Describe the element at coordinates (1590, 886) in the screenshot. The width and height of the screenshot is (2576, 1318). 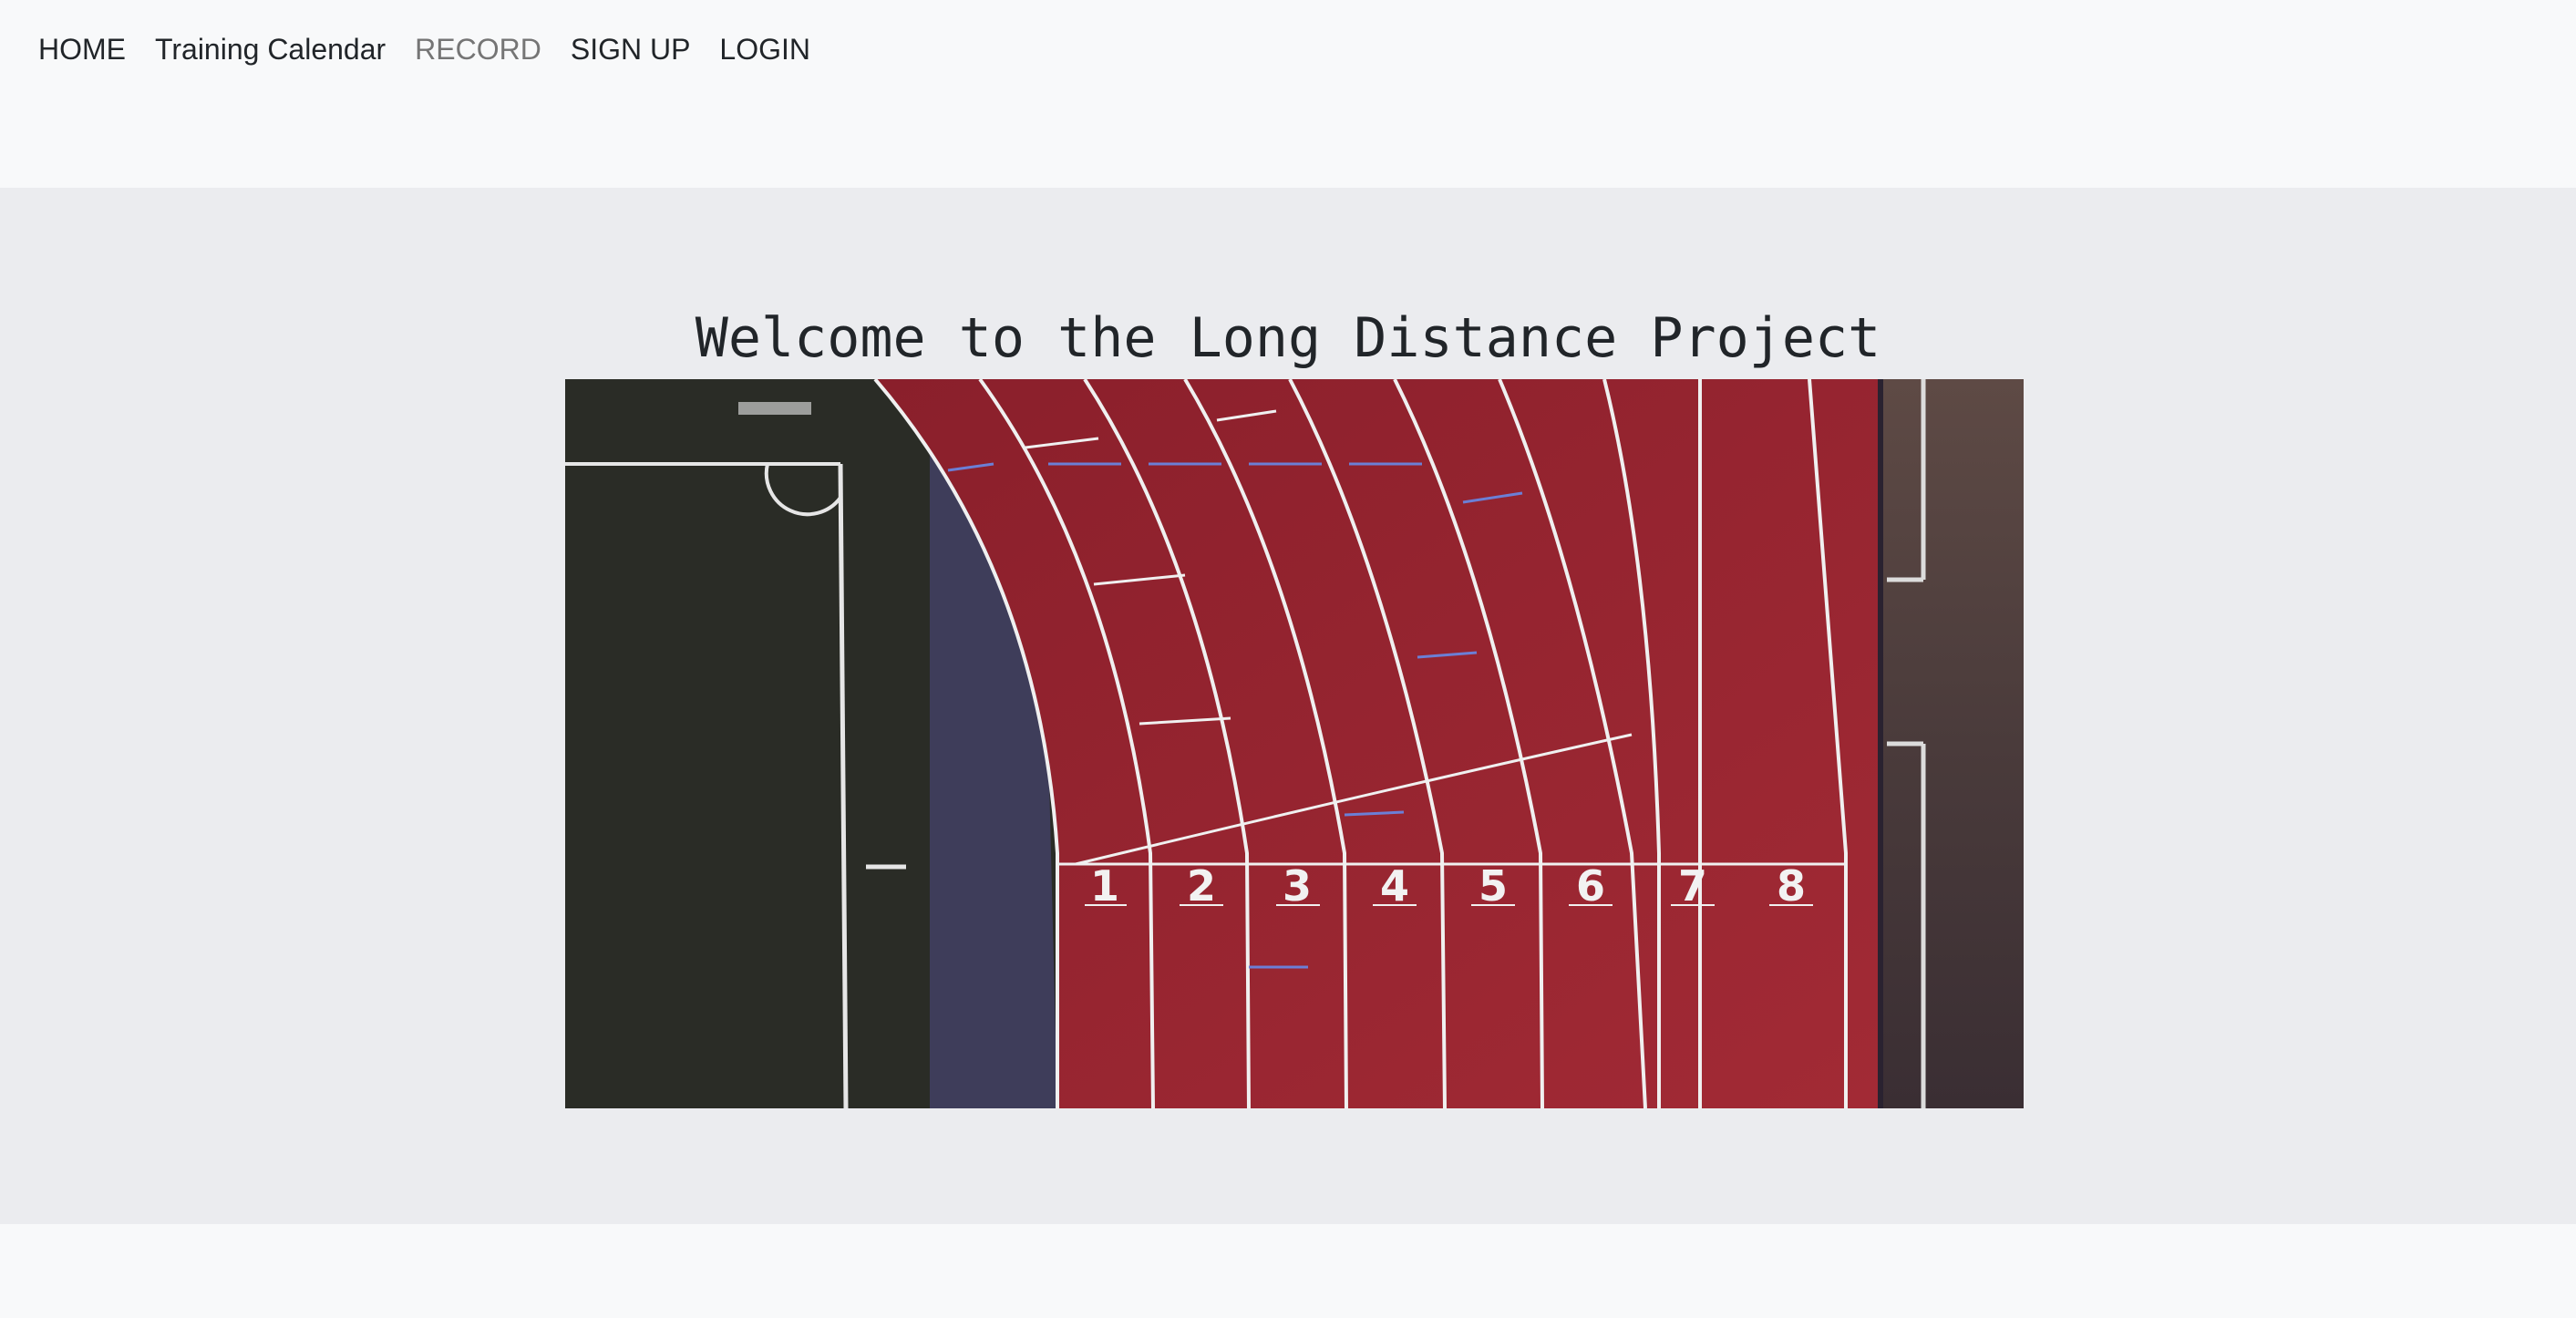
I see `lane-number-6: 6` at that location.